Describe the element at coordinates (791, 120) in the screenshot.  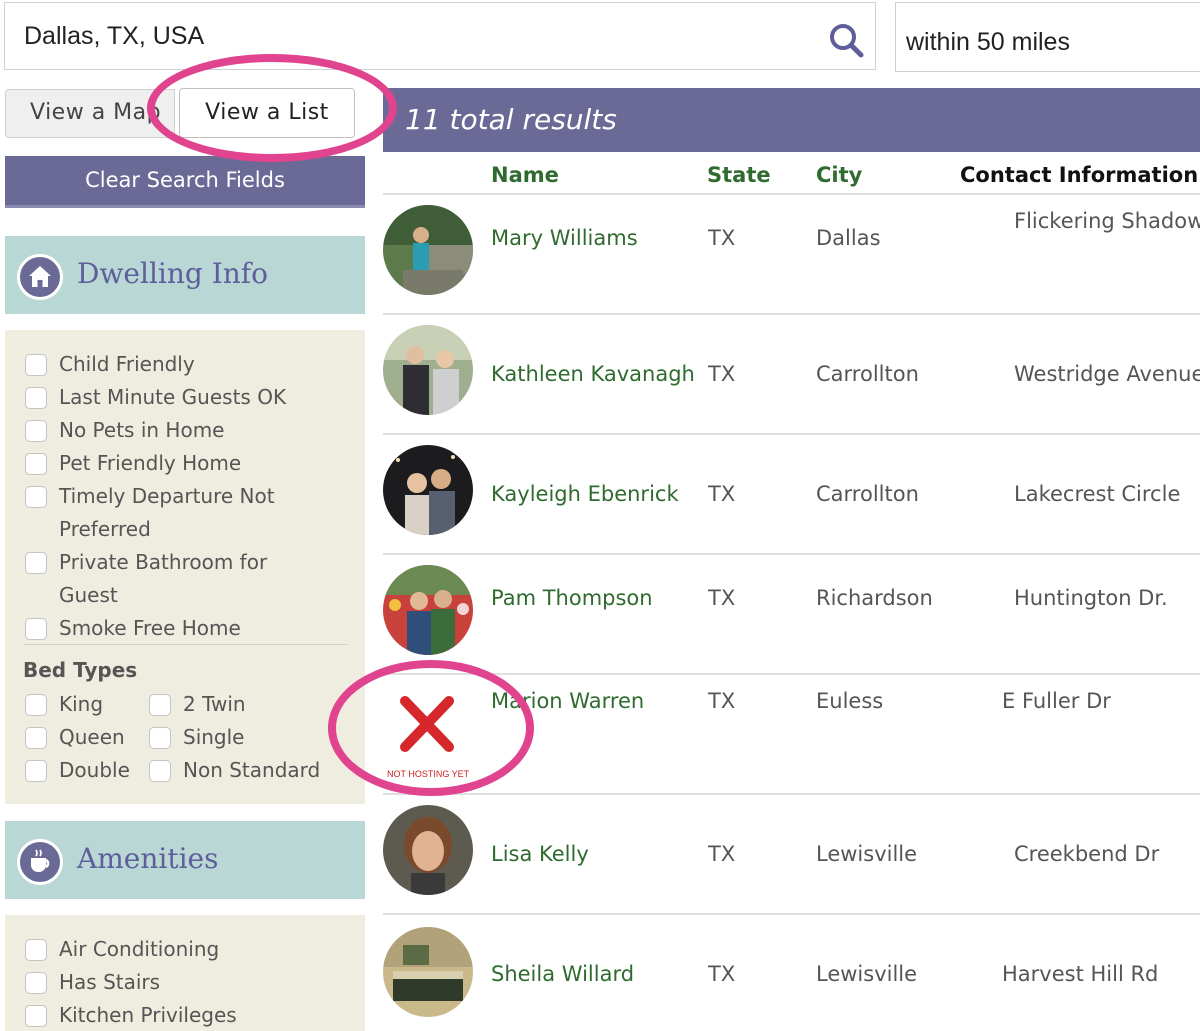
I see `results-count-banner: 11 total results` at that location.